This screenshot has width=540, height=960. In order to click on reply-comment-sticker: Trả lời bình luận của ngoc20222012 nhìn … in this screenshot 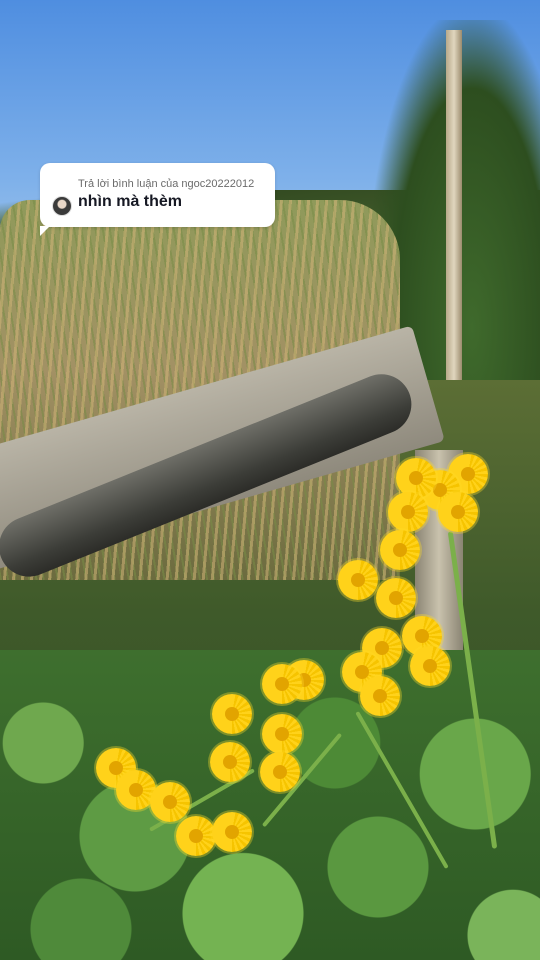, I will do `click(157, 199)`.